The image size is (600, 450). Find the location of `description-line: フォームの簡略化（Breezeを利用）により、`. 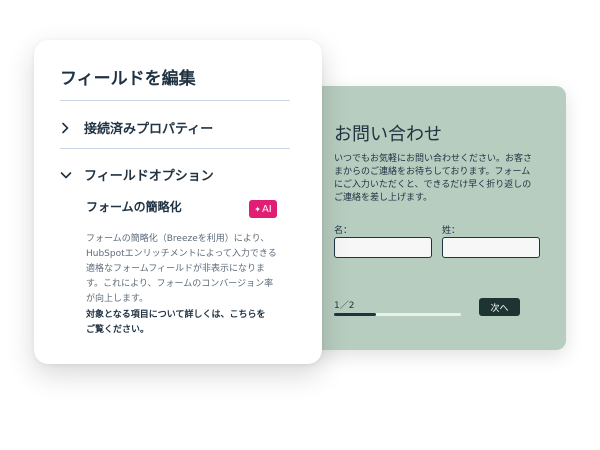

description-line: フォームの簡略化（Breezeを利用）により、 is located at coordinates (178, 239).